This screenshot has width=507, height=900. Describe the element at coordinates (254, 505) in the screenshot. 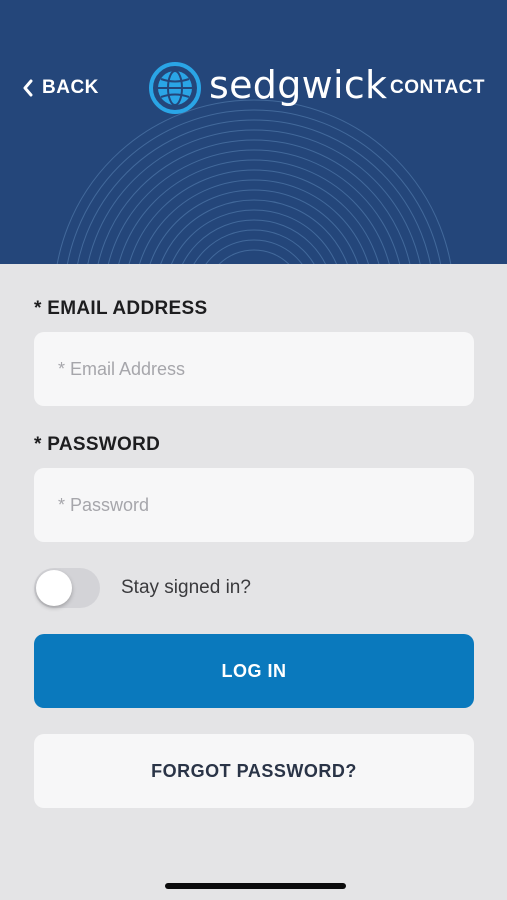

I see `password-field` at that location.